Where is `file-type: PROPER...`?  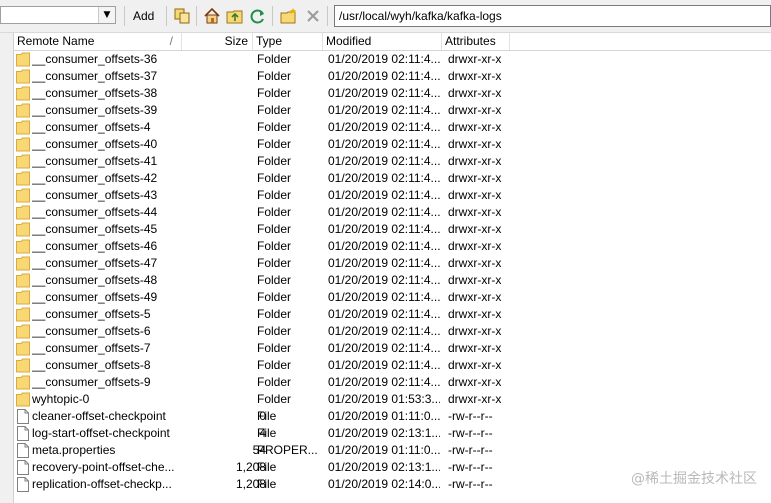
file-type: PROPER... is located at coordinates (287, 450).